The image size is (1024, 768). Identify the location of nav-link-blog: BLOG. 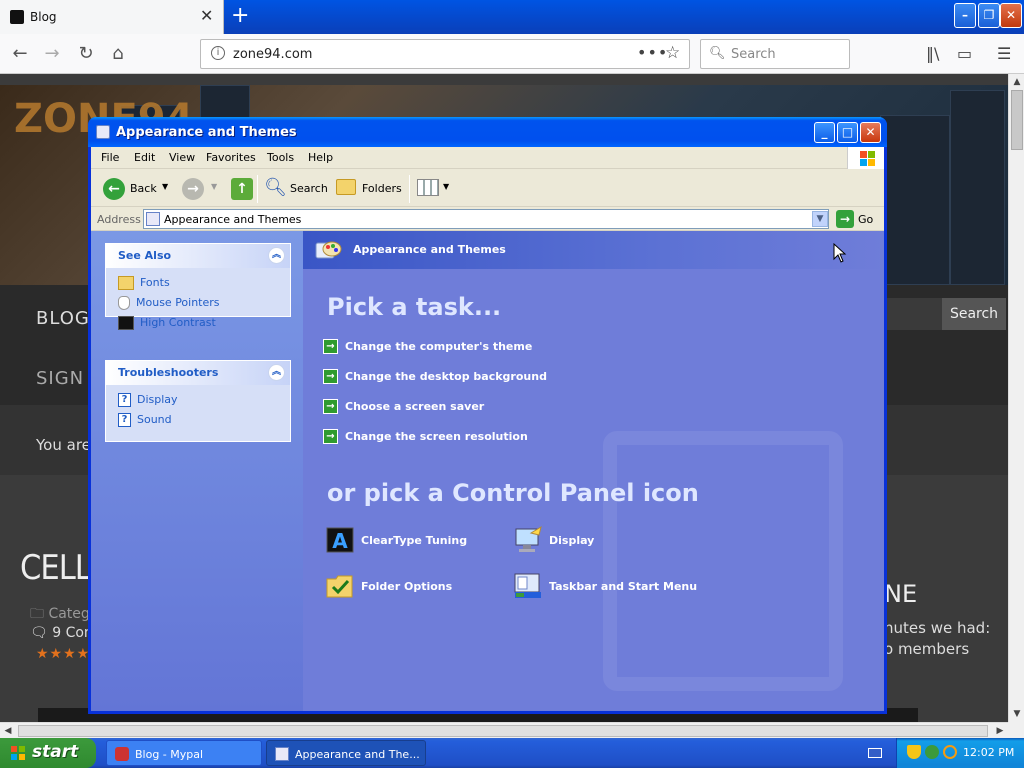
(63, 318).